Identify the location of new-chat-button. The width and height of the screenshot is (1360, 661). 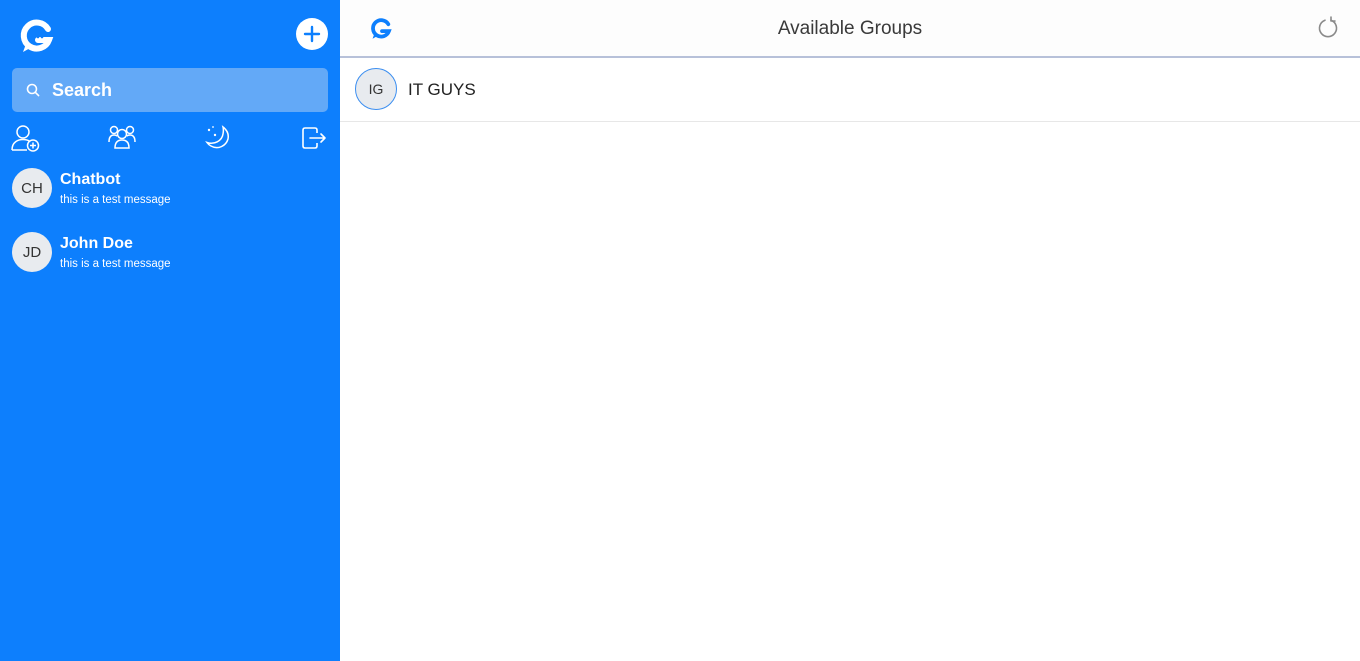
(312, 34).